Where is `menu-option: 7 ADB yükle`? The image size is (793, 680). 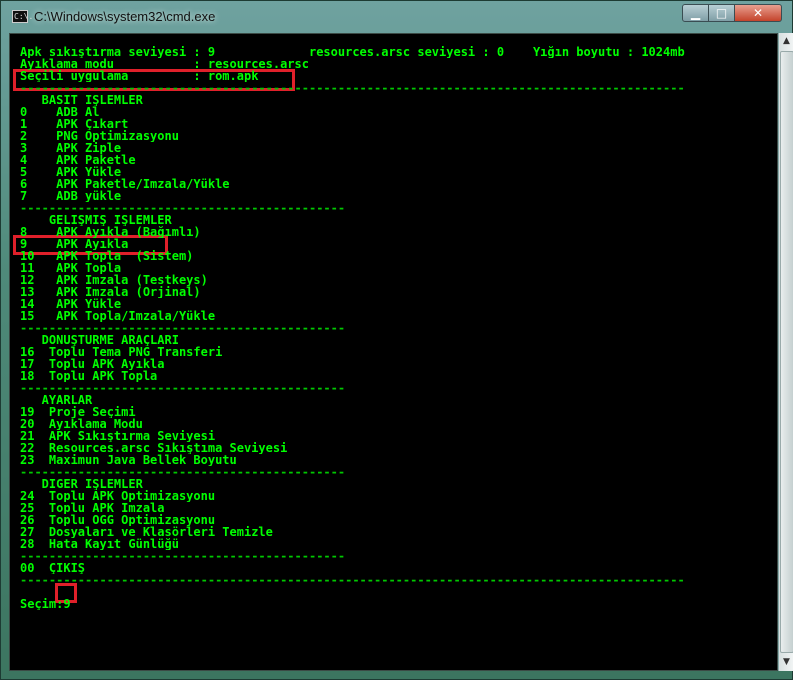 menu-option: 7 ADB yükle is located at coordinates (71, 196).